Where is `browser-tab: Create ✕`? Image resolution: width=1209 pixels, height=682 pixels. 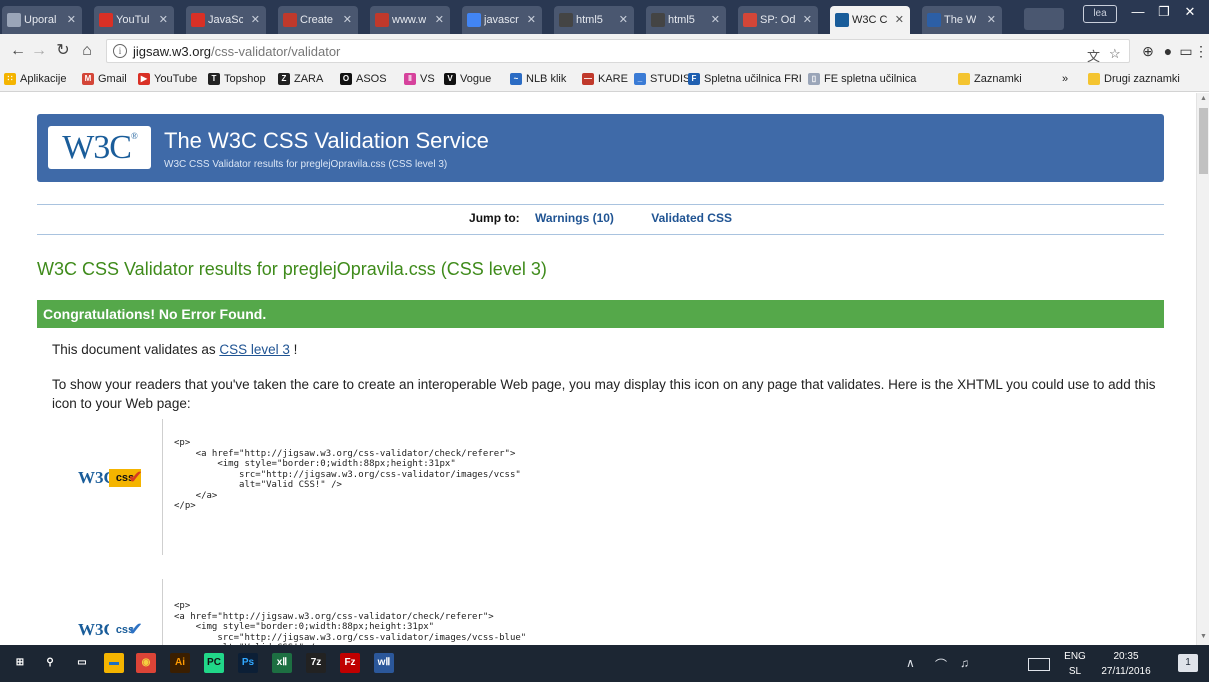
browser-tab: Create ✕ is located at coordinates (318, 20).